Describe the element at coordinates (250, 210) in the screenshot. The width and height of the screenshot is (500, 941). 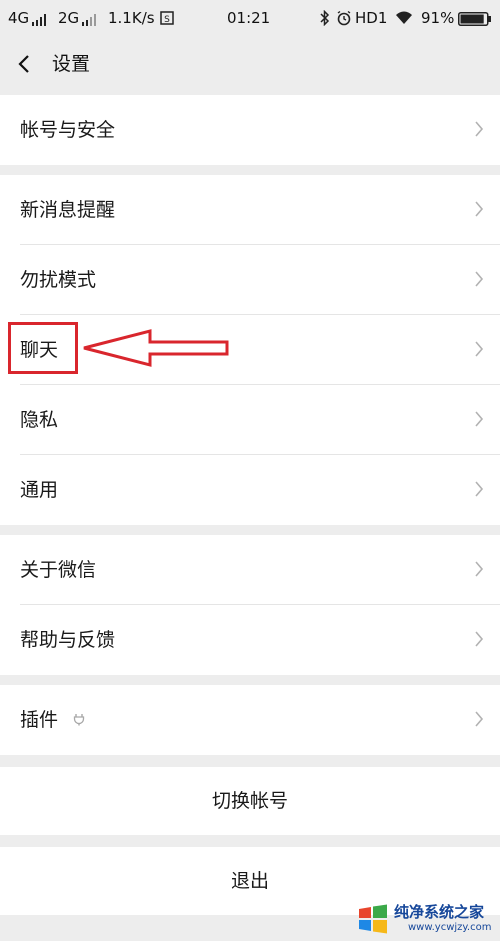
I see `settings-item-notifications: 新消息提醒` at that location.